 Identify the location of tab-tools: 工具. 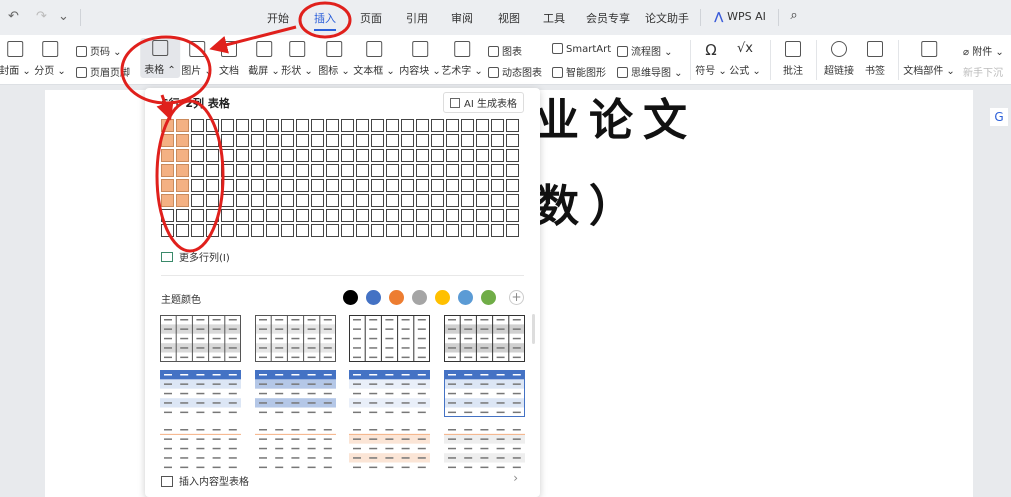
(554, 18).